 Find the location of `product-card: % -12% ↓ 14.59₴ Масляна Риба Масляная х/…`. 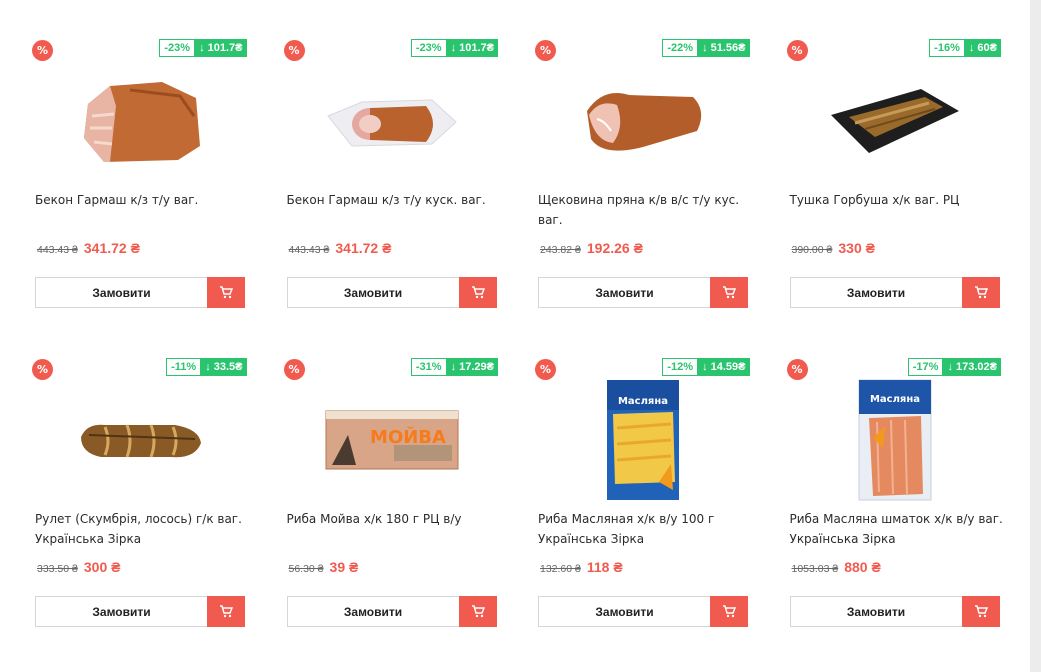

product-card: % -12% ↓ 14.59₴ Масляна Риба Масляная х/… is located at coordinates (649, 508).